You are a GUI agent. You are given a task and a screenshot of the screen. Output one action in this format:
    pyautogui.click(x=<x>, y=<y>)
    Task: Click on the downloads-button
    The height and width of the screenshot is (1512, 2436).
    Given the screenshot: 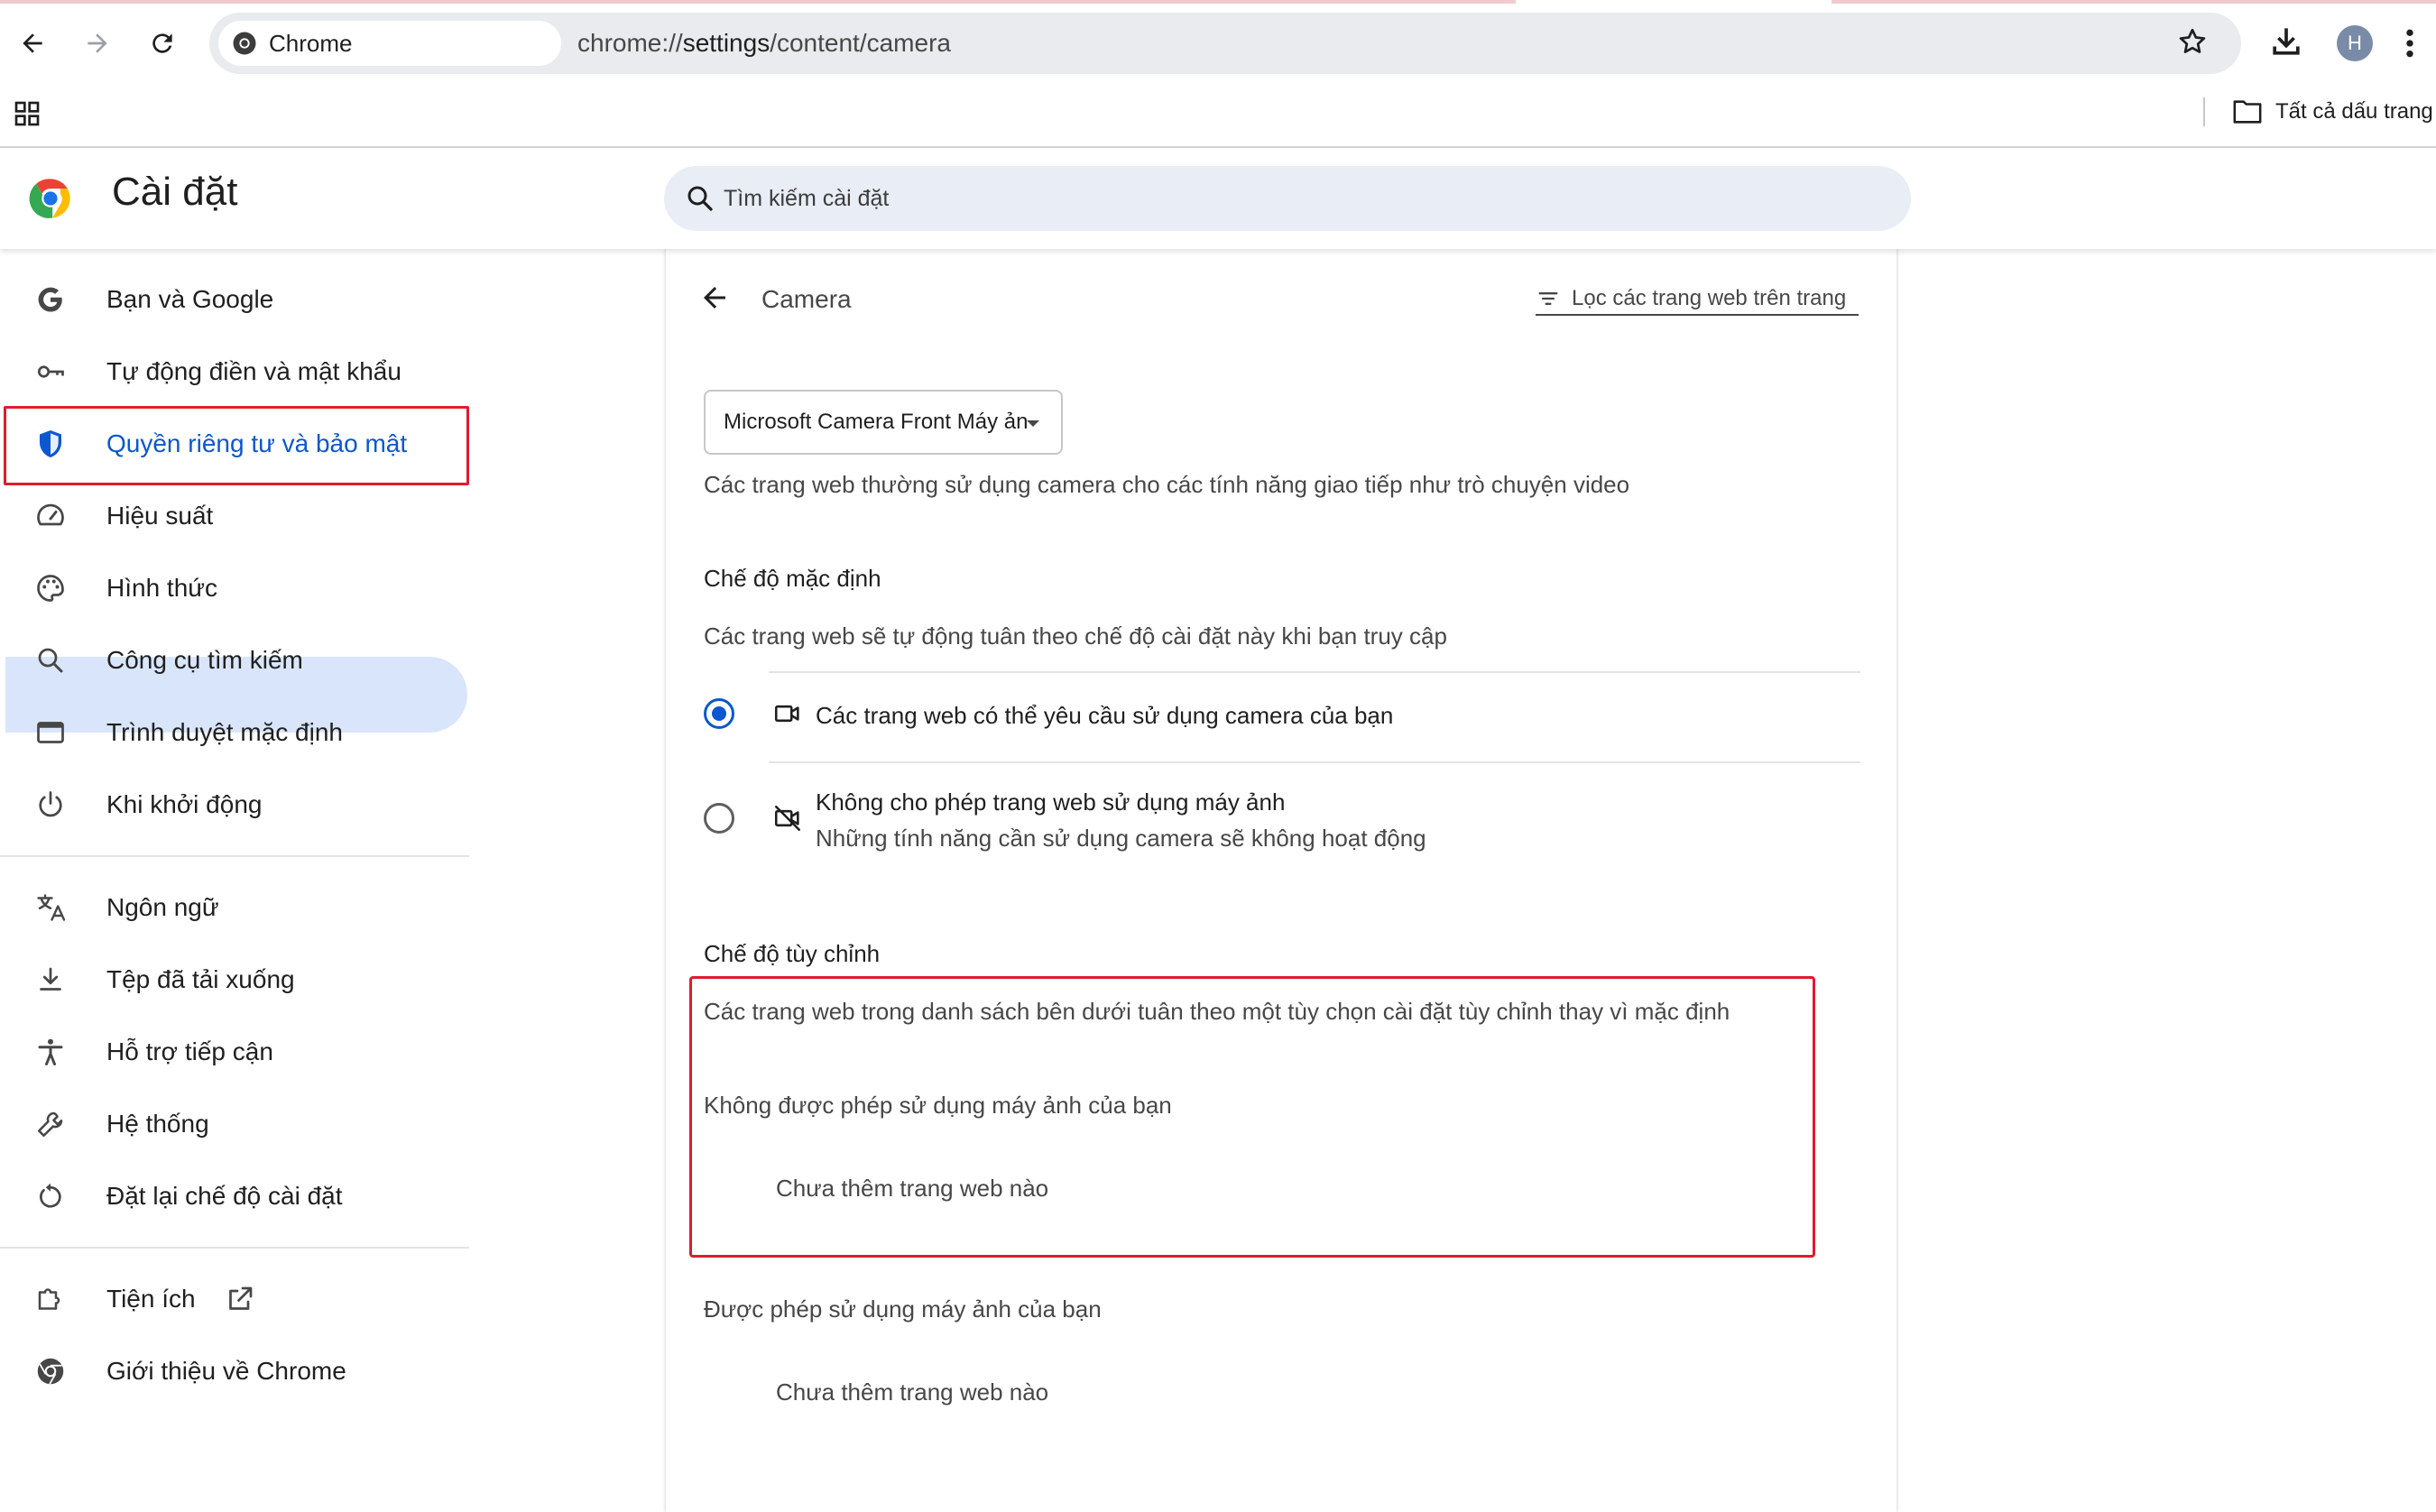 What is the action you would take?
    pyautogui.click(x=2286, y=41)
    